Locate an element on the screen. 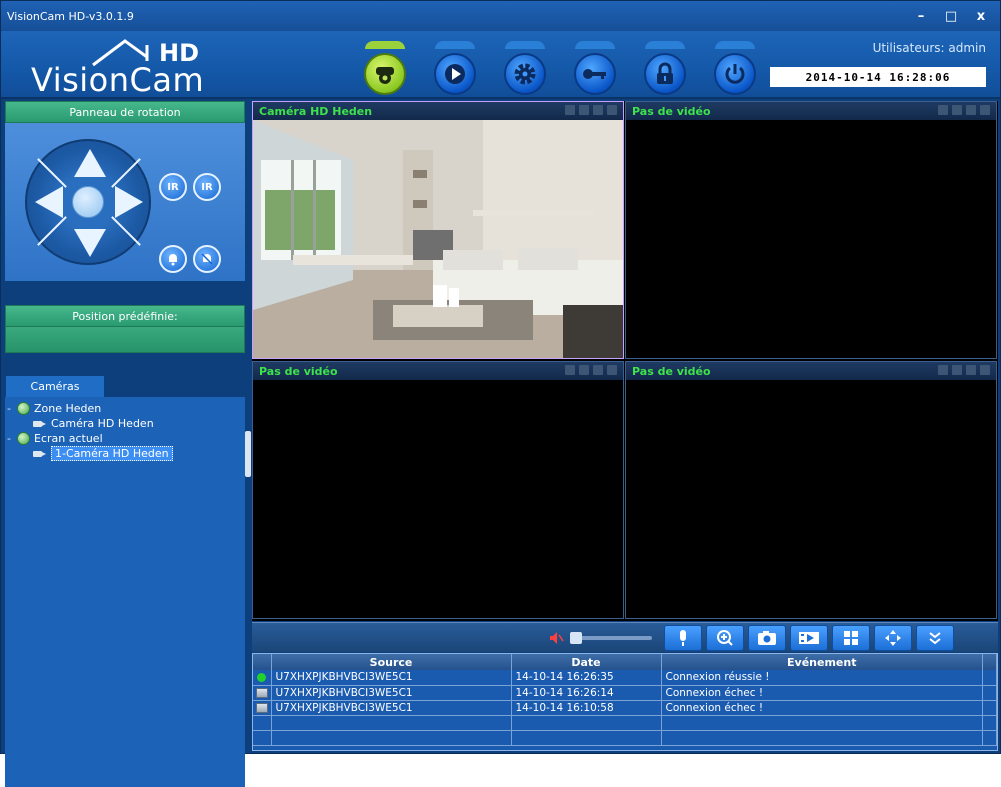  toolbar-settings-button is located at coordinates (525, 67).